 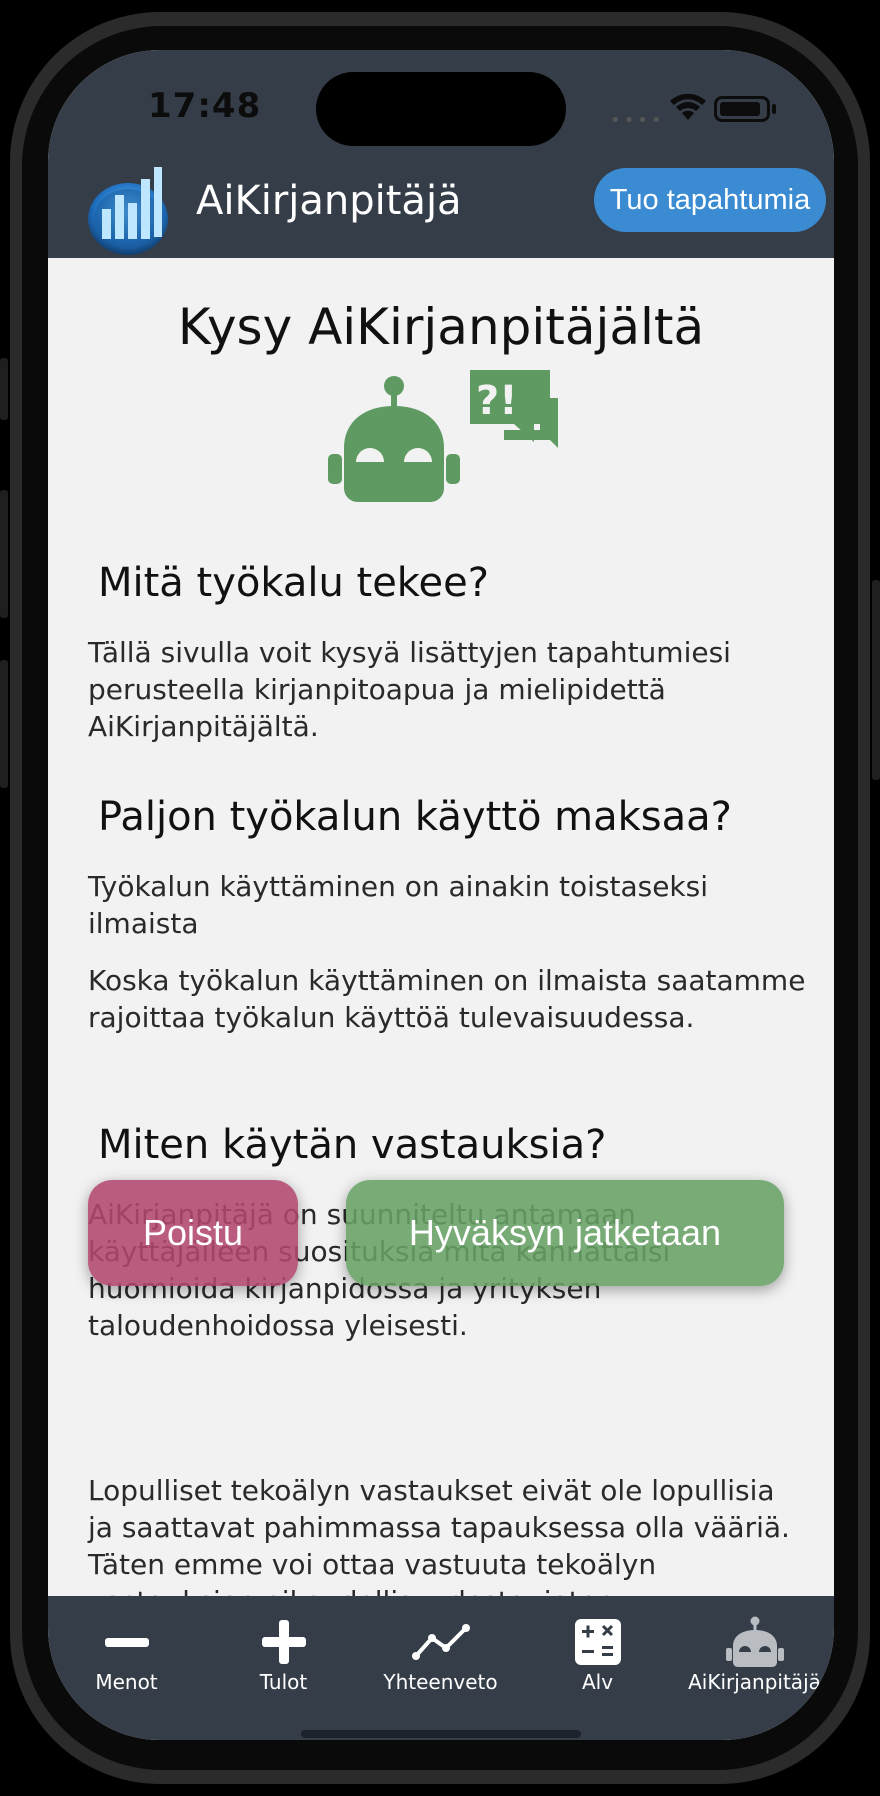 I want to click on nav-item-tulot: Tulot, so click(x=283, y=1646).